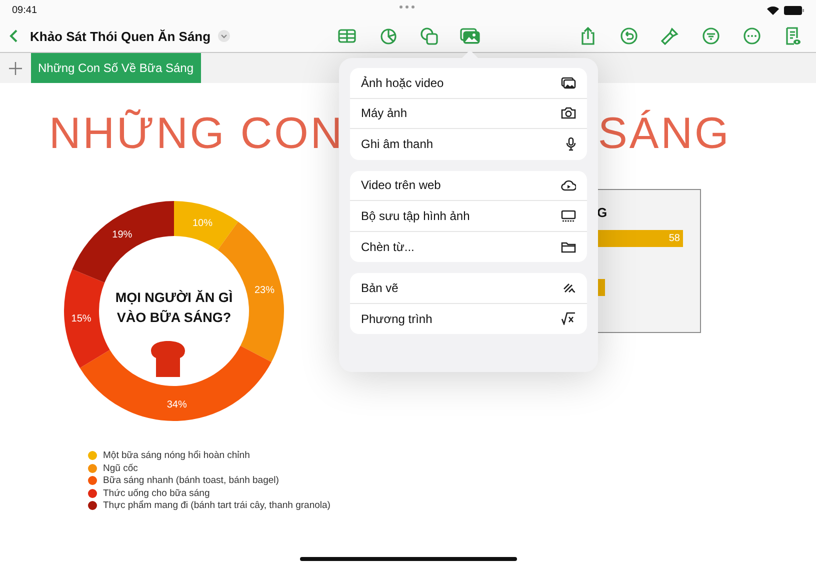  What do you see at coordinates (664, 134) in the screenshot?
I see `slide-title: SÁNG` at bounding box center [664, 134].